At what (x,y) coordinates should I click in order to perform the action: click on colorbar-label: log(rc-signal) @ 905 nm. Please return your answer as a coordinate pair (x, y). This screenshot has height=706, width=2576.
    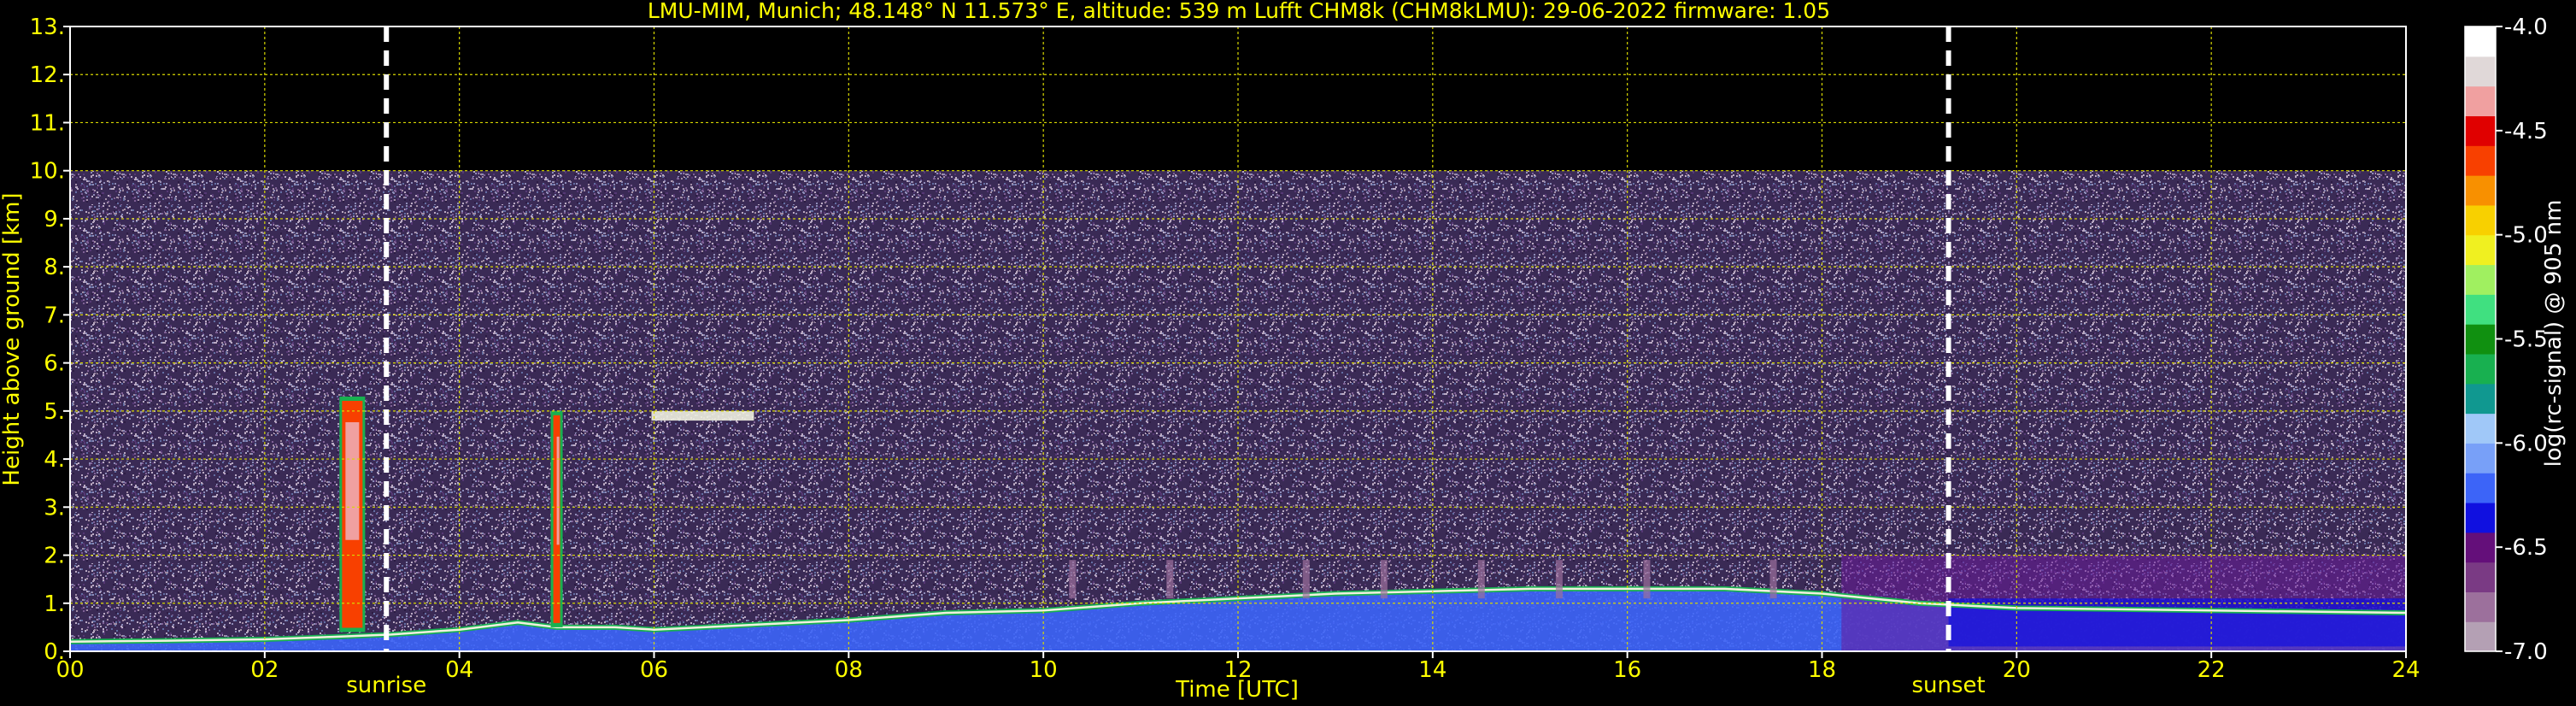
    Looking at the image, I should click on (2554, 334).